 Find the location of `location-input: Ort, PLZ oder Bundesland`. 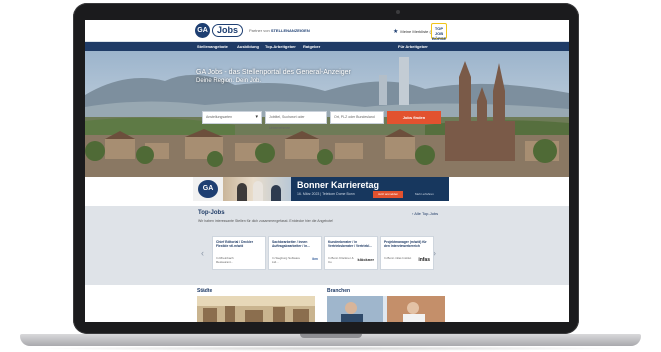

location-input: Ort, PLZ oder Bundesland is located at coordinates (357, 117).